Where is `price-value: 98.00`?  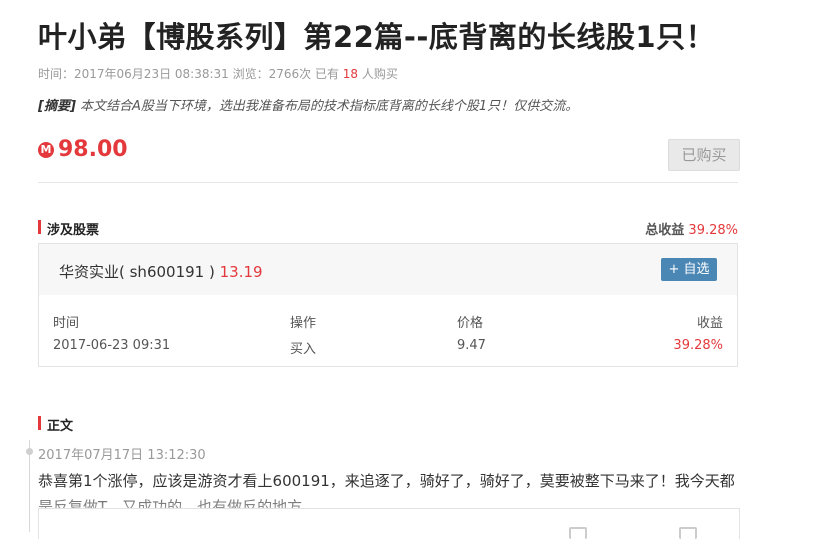
price-value: 98.00 is located at coordinates (93, 149).